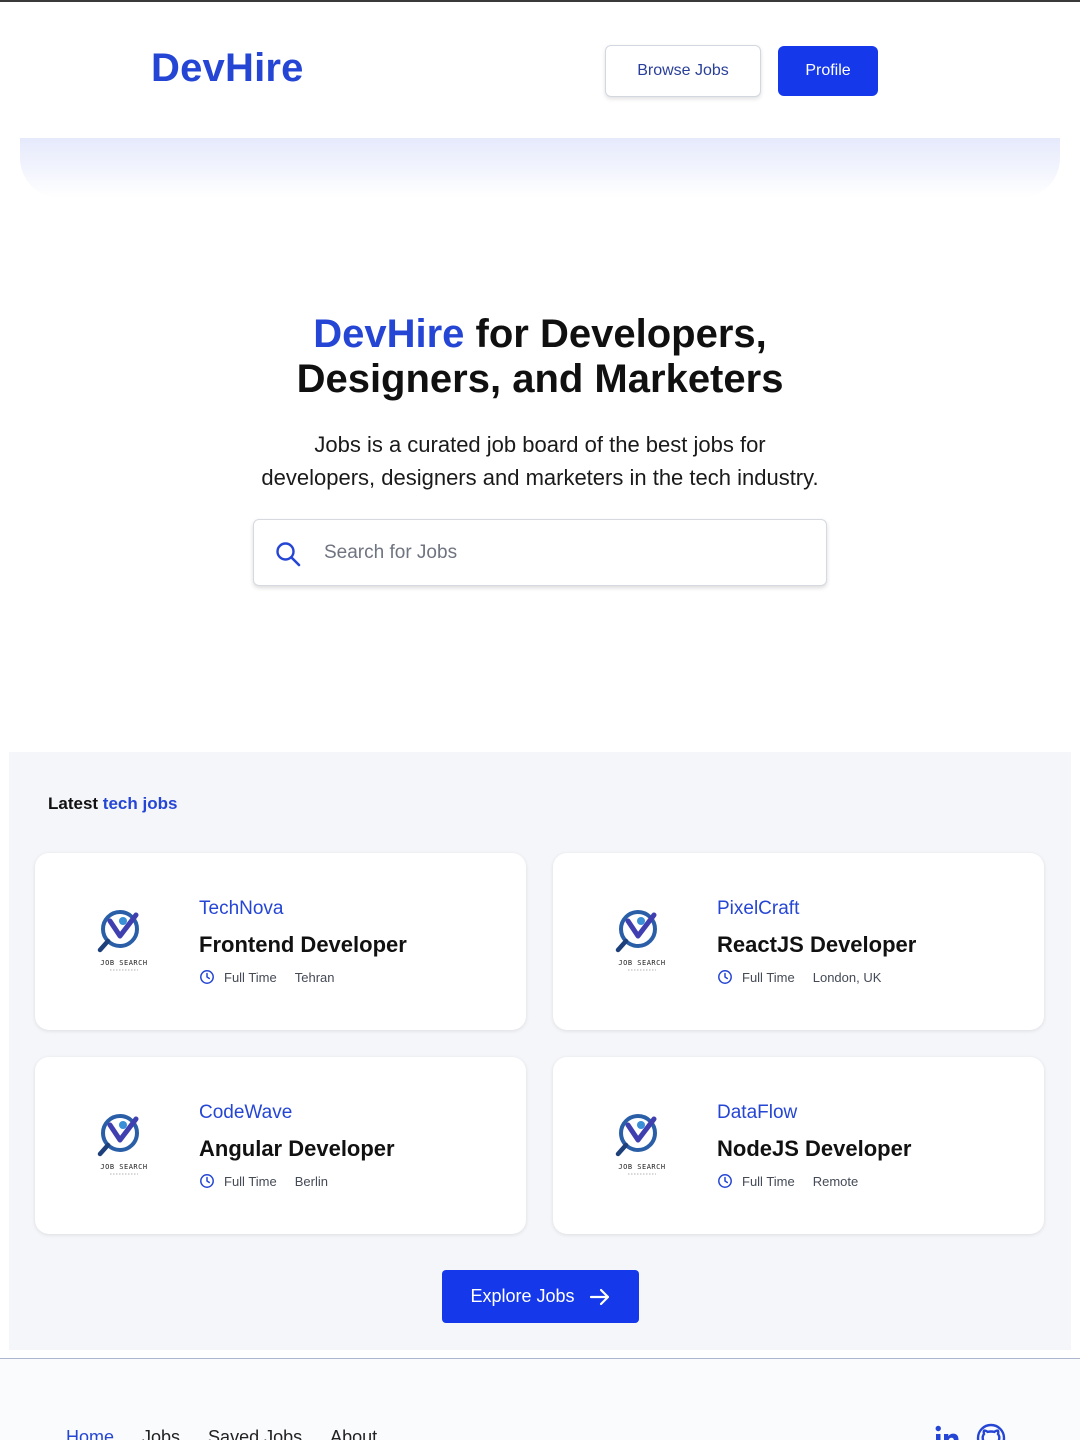 Image resolution: width=1080 pixels, height=1440 pixels. Describe the element at coordinates (540, 379) in the screenshot. I see `hero-title-line2: Designers, and Marketers` at that location.